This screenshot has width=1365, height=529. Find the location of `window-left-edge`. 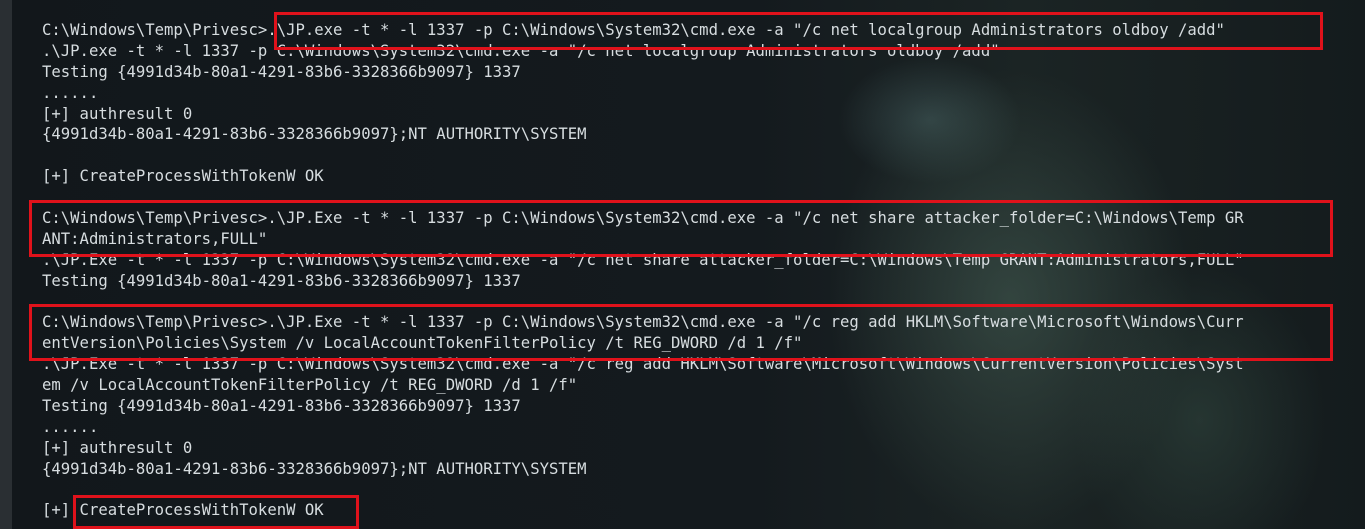

window-left-edge is located at coordinates (6, 264).